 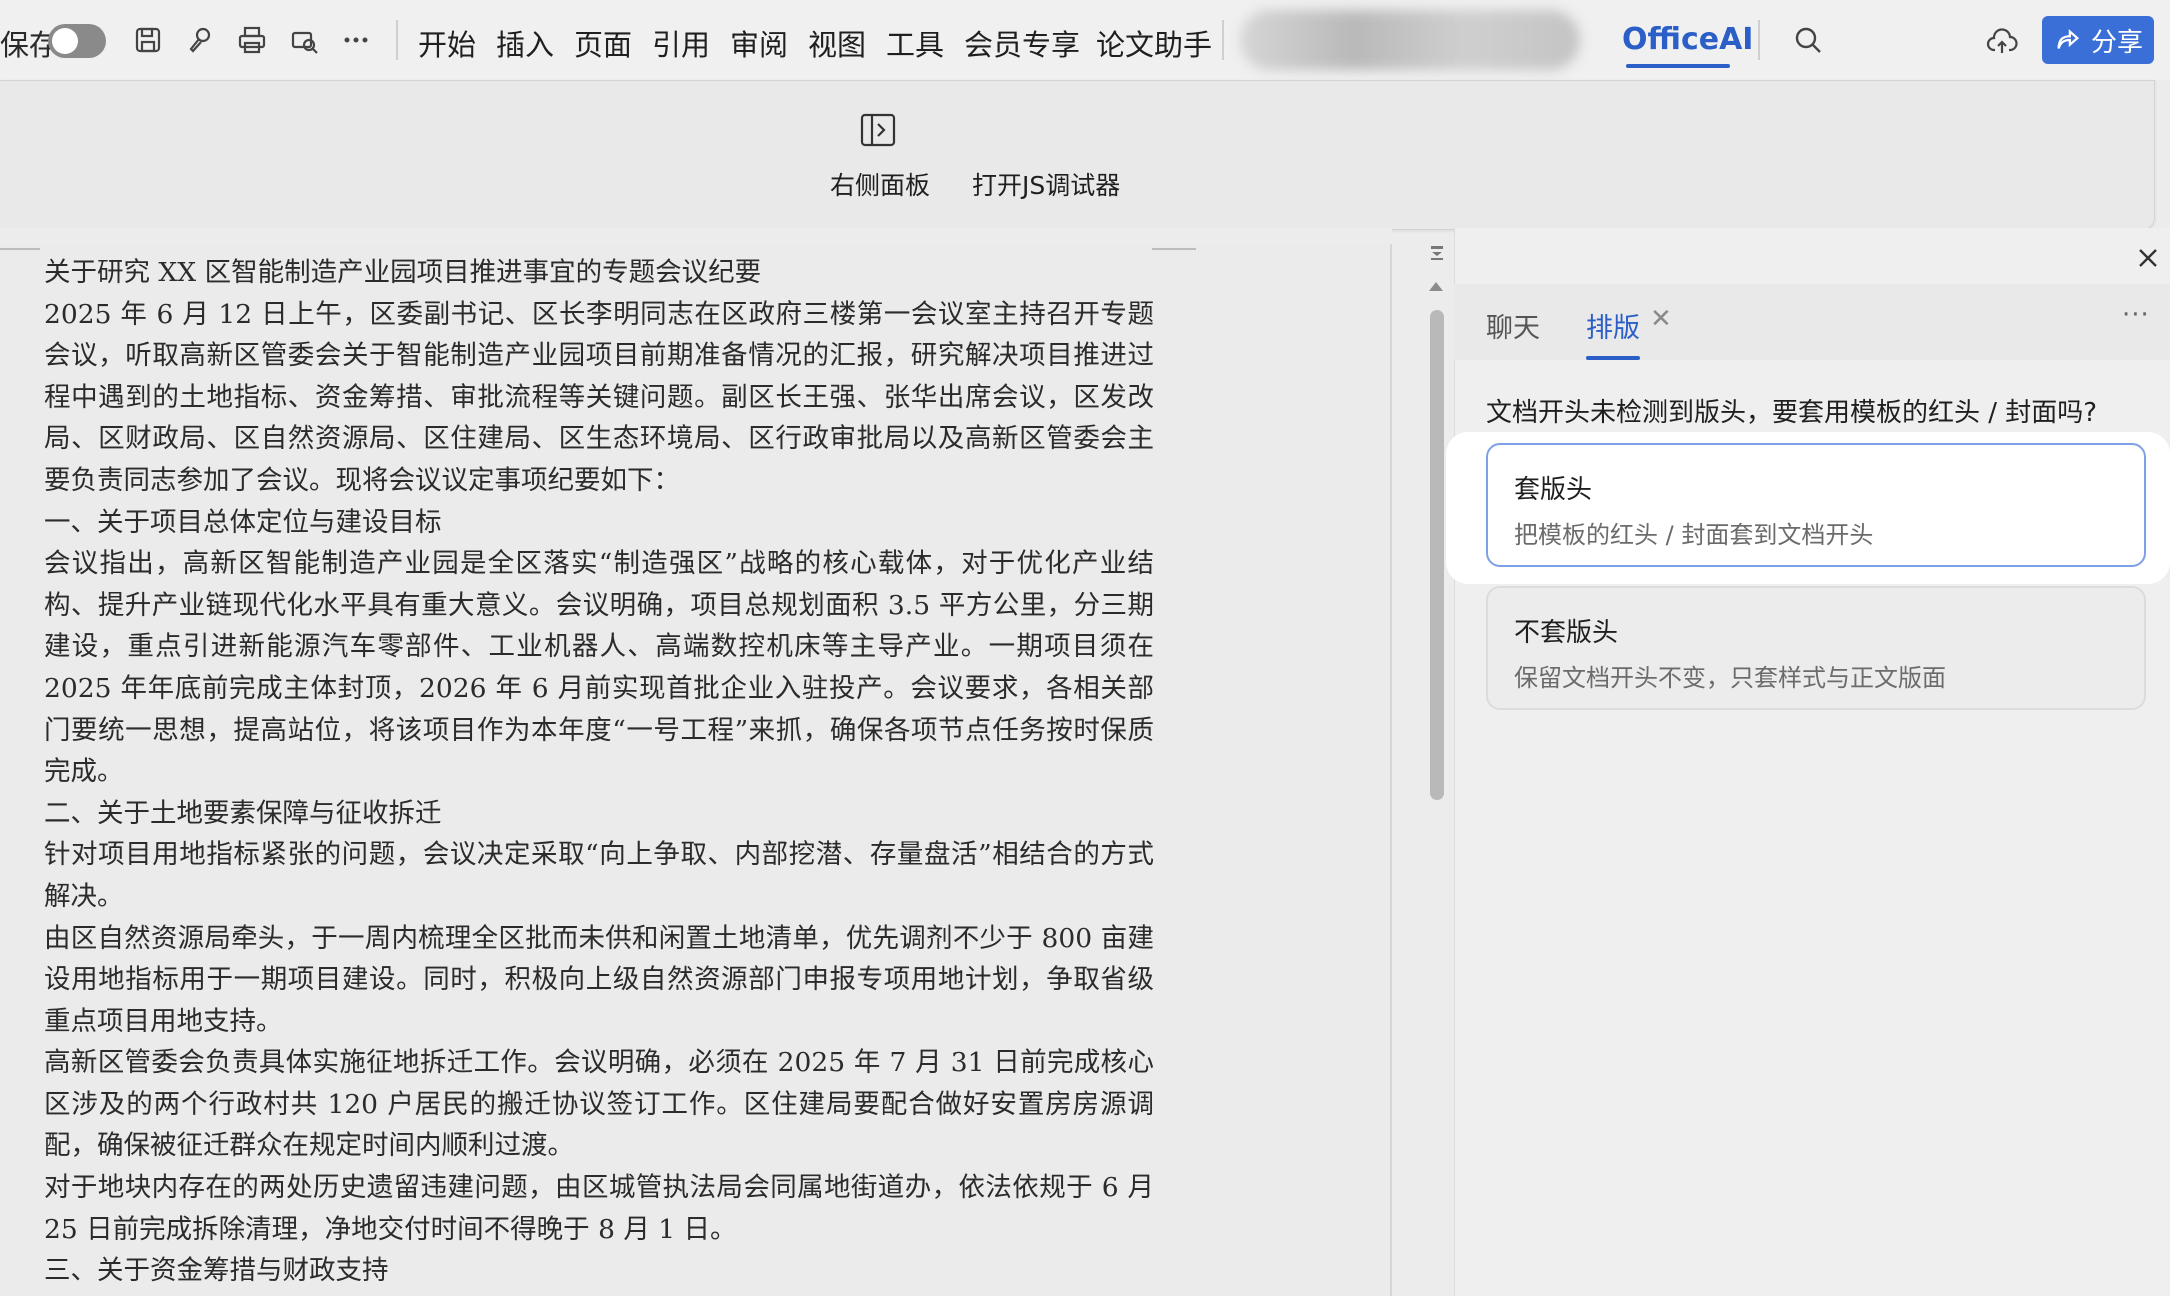 I want to click on skip-header-option: 不套版头 保留文档开头不变，只套样式与正文版面, so click(x=1816, y=648).